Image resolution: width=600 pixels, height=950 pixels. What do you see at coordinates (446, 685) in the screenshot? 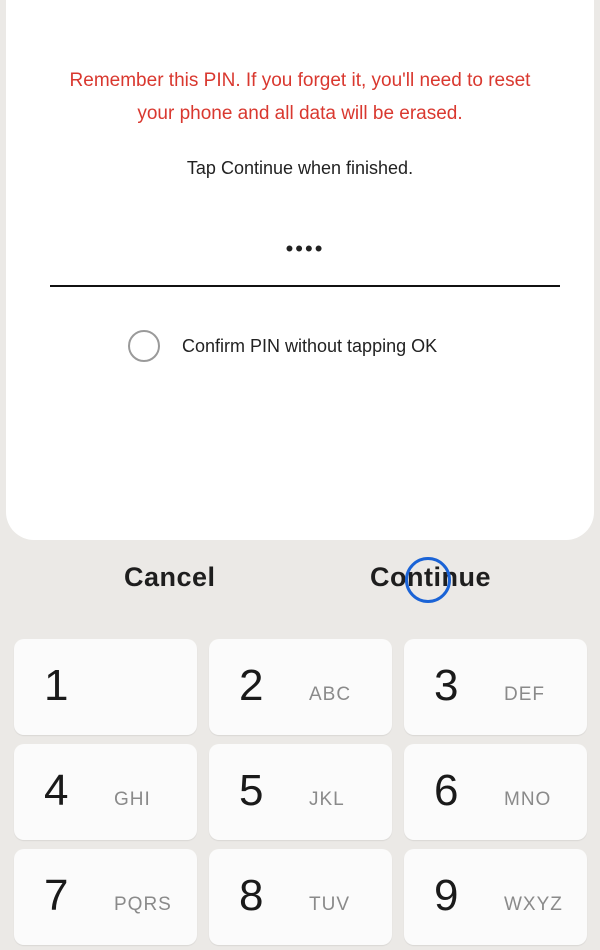
I see `key-digit: 3` at bounding box center [446, 685].